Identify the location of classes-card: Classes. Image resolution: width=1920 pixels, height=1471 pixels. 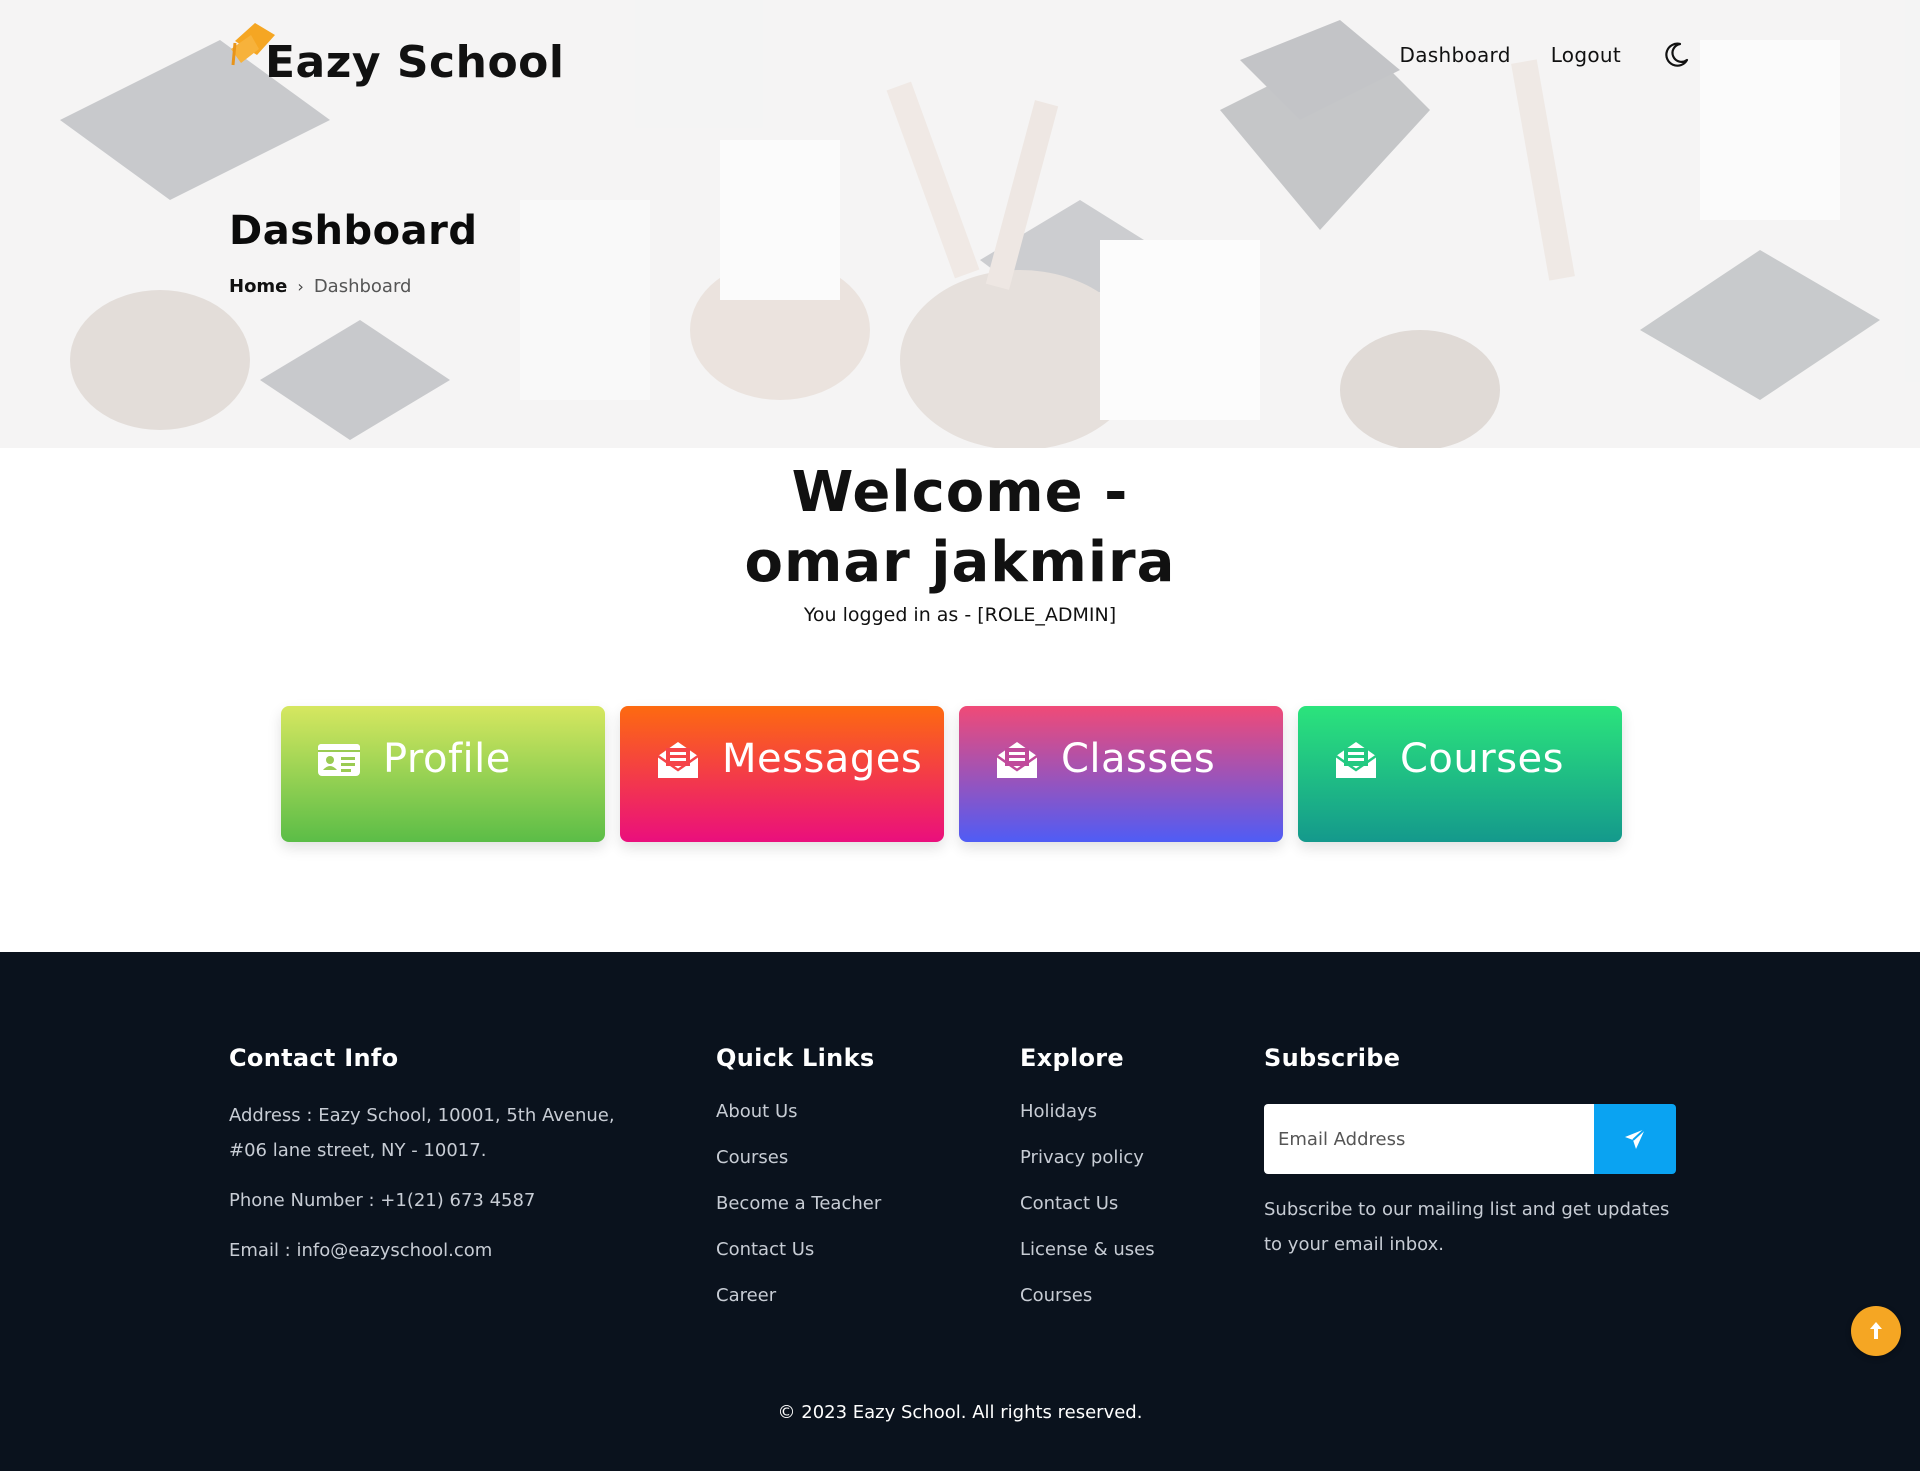
(1121, 774).